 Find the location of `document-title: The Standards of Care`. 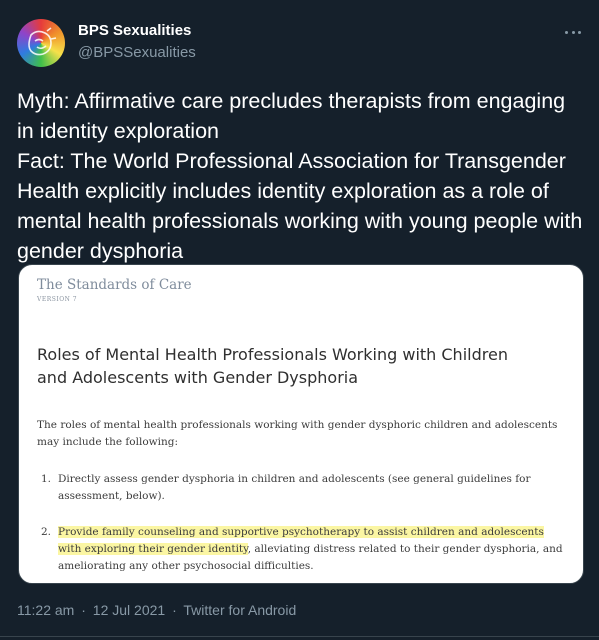

document-title: The Standards of Care is located at coordinates (114, 285).